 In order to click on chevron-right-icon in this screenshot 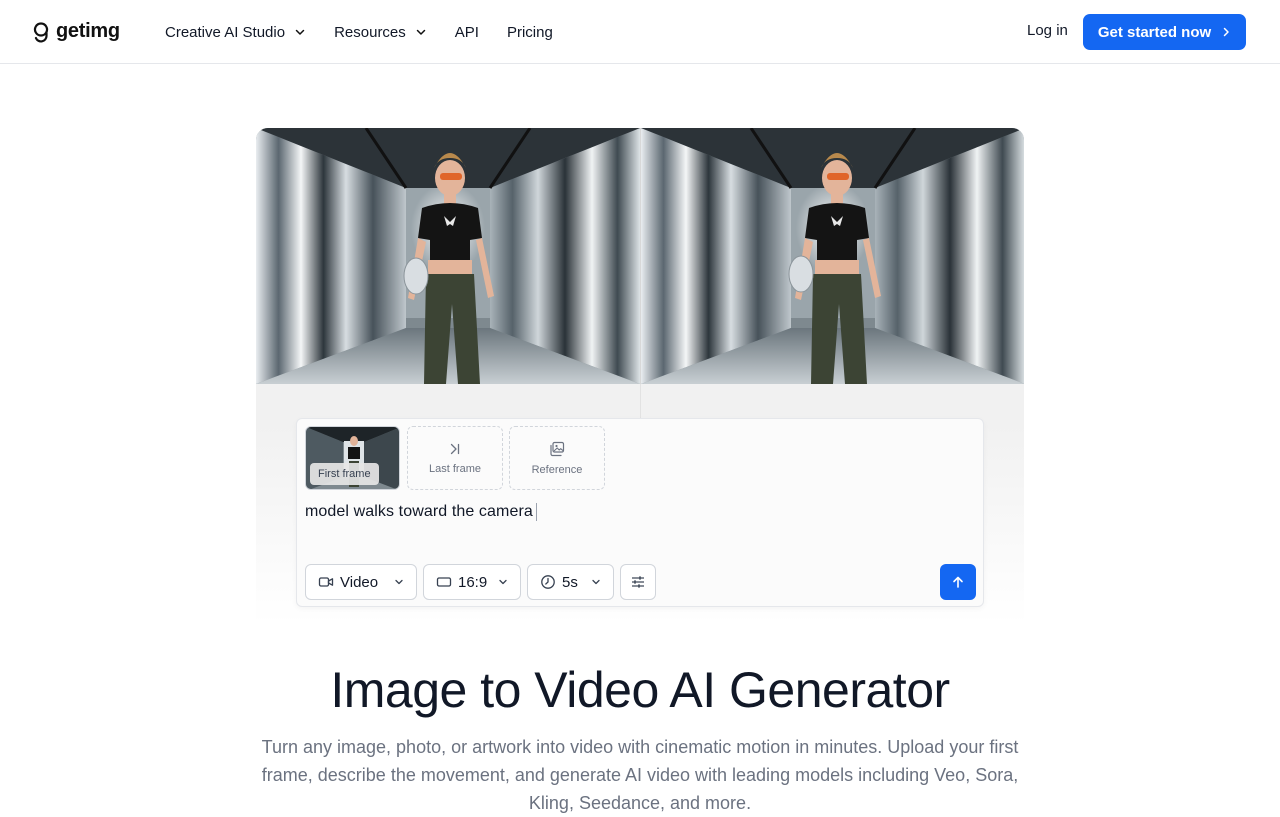, I will do `click(1226, 32)`.